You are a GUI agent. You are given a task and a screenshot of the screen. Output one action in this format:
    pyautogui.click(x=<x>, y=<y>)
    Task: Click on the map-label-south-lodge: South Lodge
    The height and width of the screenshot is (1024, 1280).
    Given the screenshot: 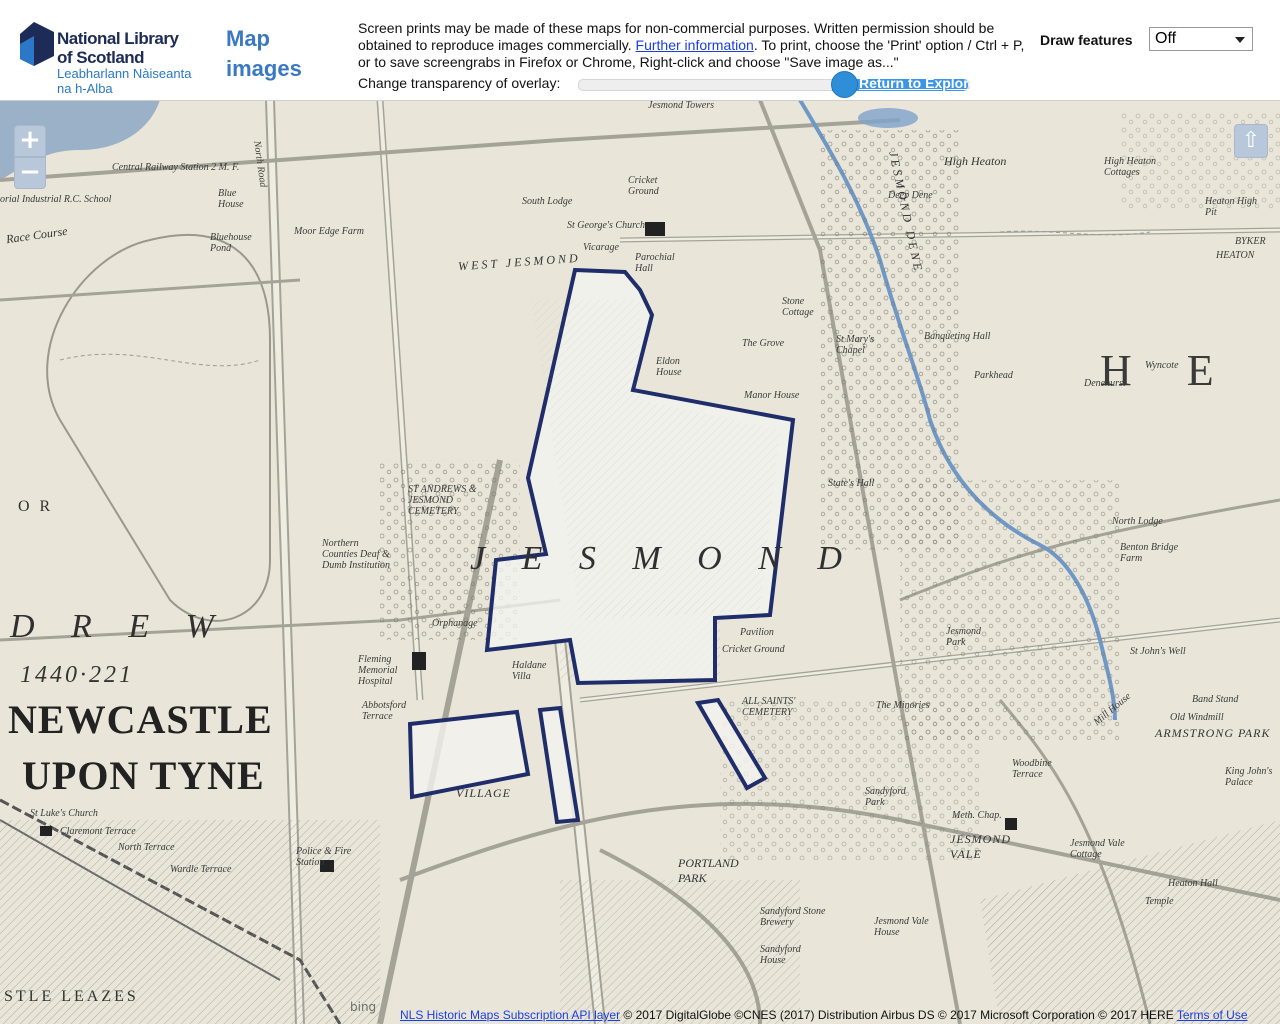 What is the action you would take?
    pyautogui.click(x=547, y=201)
    